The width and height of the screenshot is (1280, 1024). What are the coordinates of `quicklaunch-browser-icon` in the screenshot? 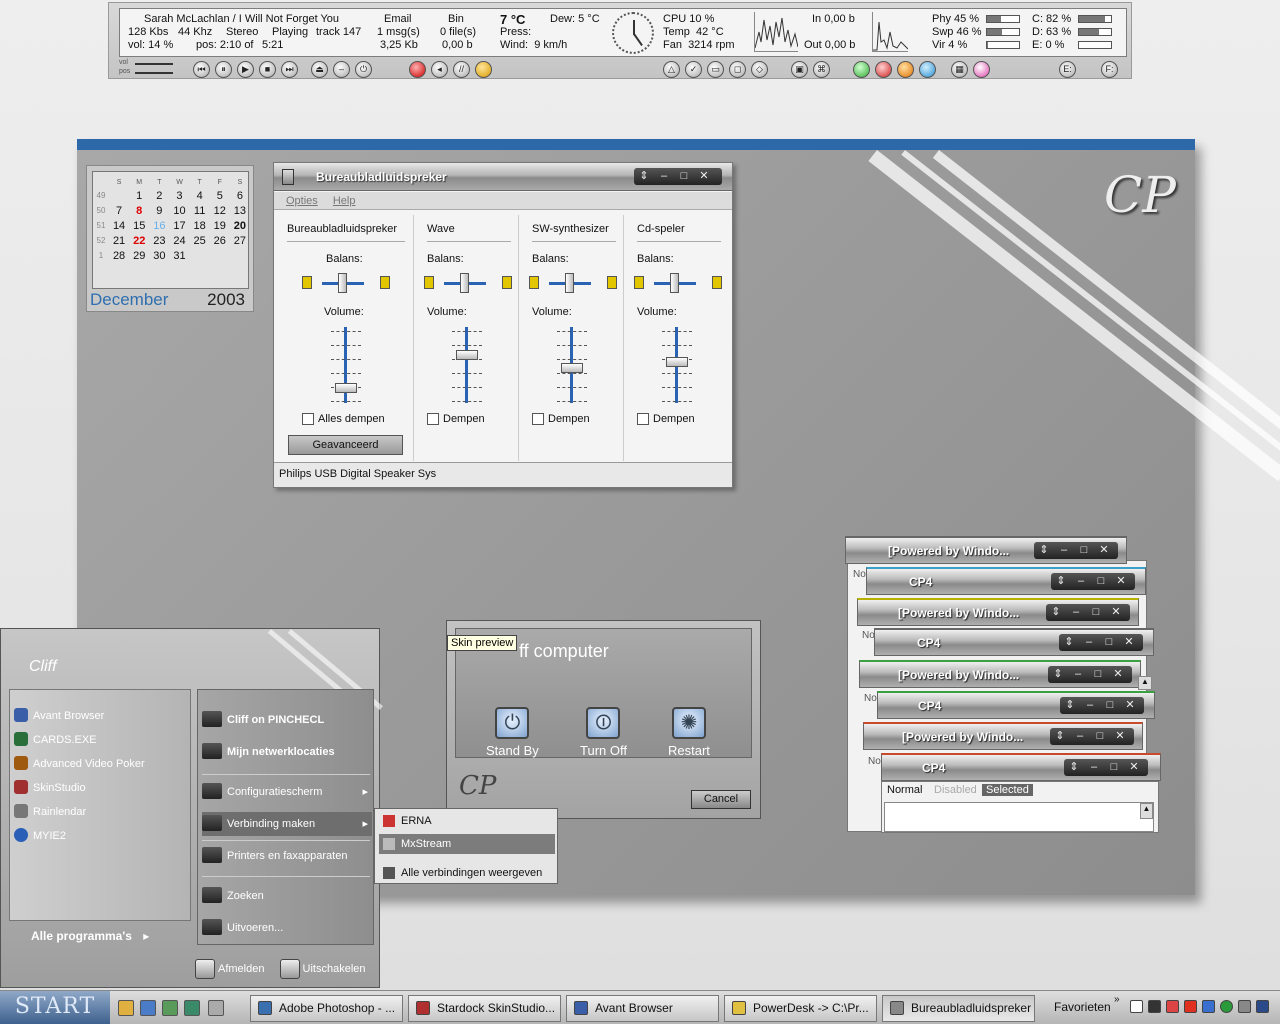 It's located at (148, 1008).